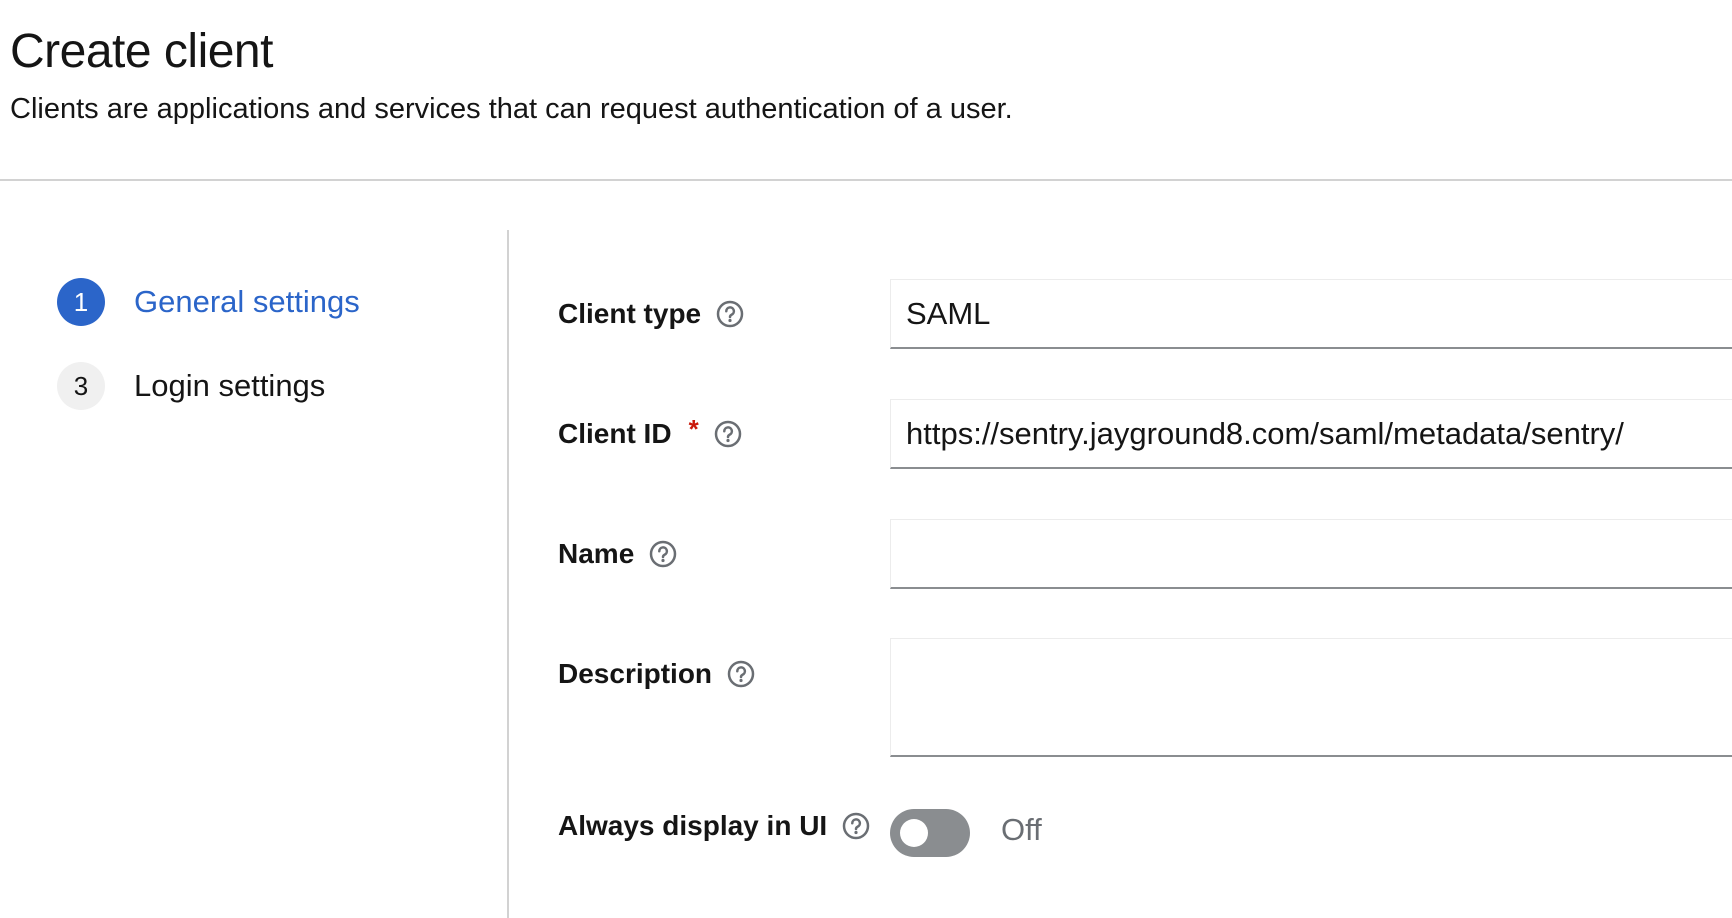 The image size is (1732, 918). Describe the element at coordinates (508, 574) in the screenshot. I see `nav-divider` at that location.